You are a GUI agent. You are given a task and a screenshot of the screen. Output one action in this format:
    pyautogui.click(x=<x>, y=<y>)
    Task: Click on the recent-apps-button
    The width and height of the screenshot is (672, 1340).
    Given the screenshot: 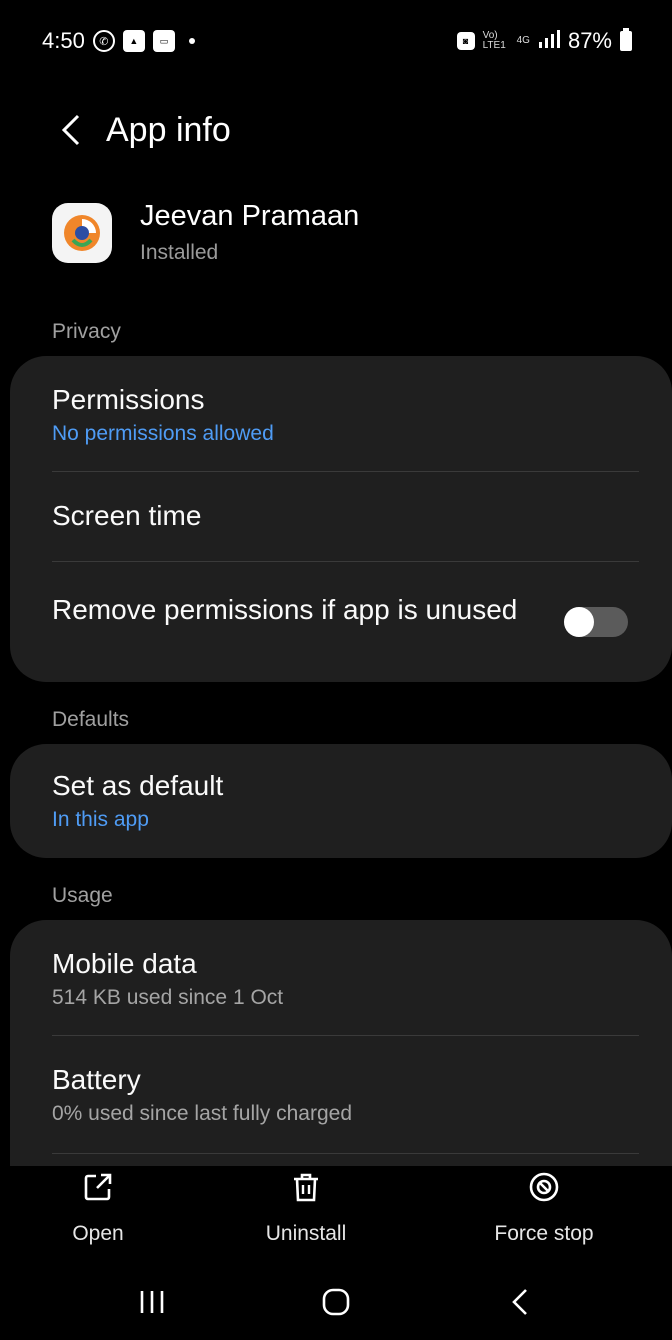 What is the action you would take?
    pyautogui.click(x=152, y=1302)
    